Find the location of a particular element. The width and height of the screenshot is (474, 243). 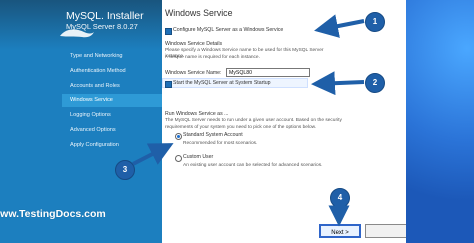

callout-2-badge: 2 is located at coordinates (375, 83).